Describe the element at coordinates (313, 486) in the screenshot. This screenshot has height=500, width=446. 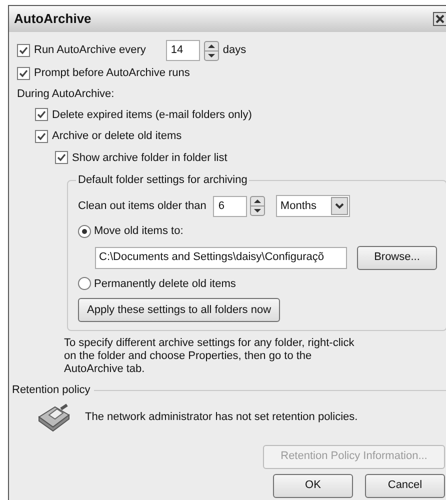
I see `button: OK` at that location.